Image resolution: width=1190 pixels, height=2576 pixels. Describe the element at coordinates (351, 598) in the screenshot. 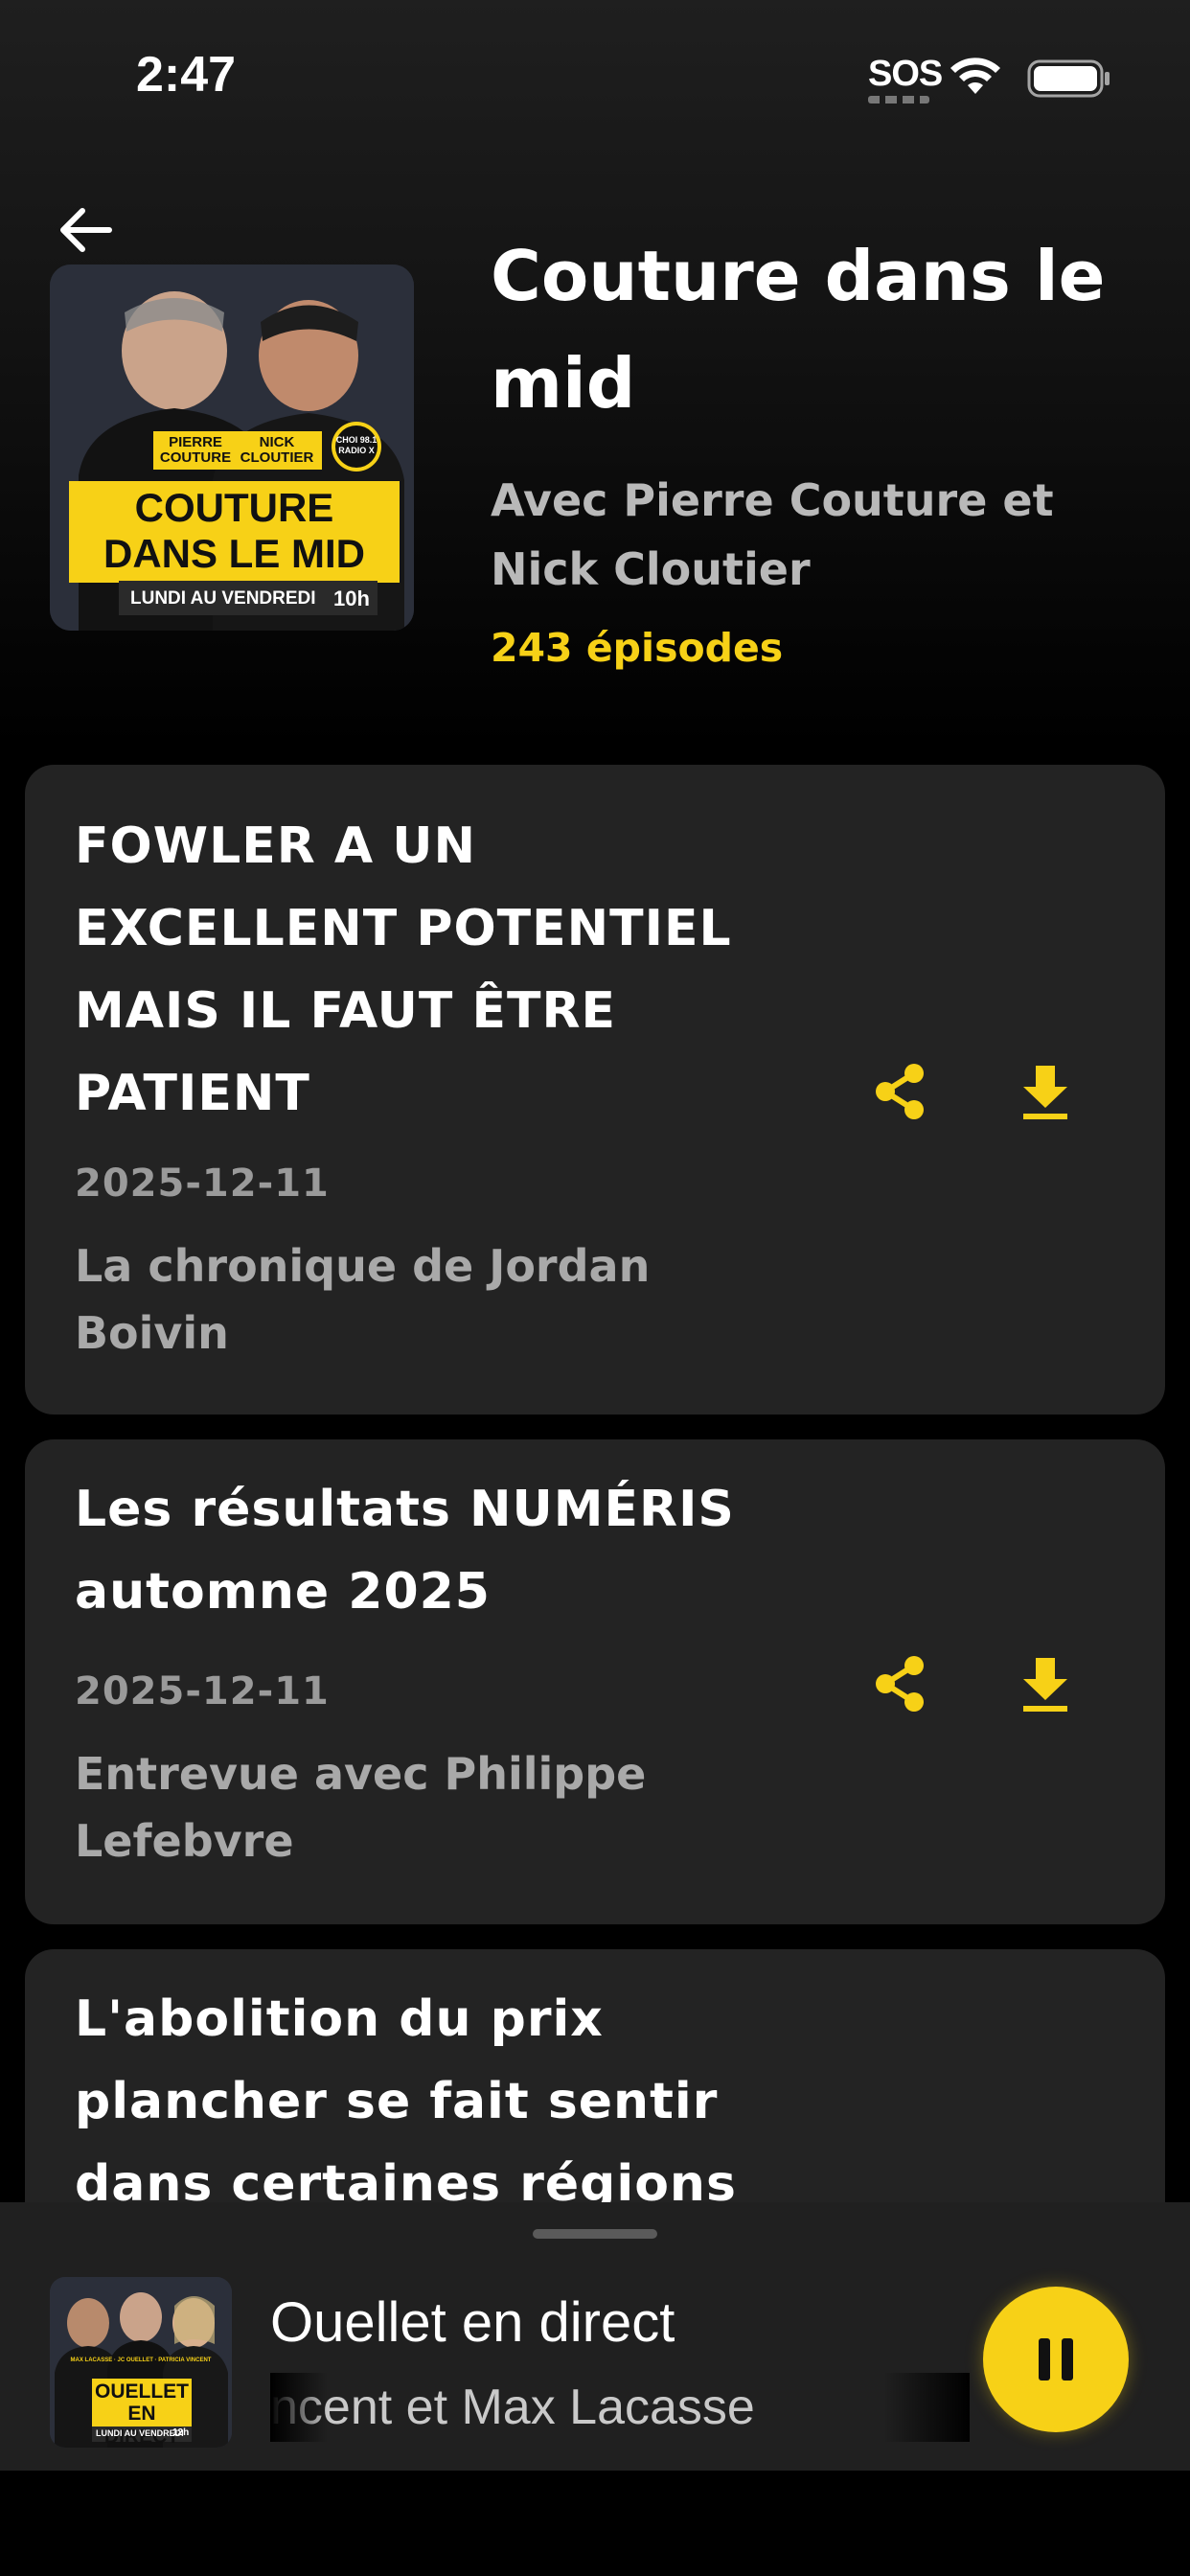

I see `cover-time: 10h` at that location.